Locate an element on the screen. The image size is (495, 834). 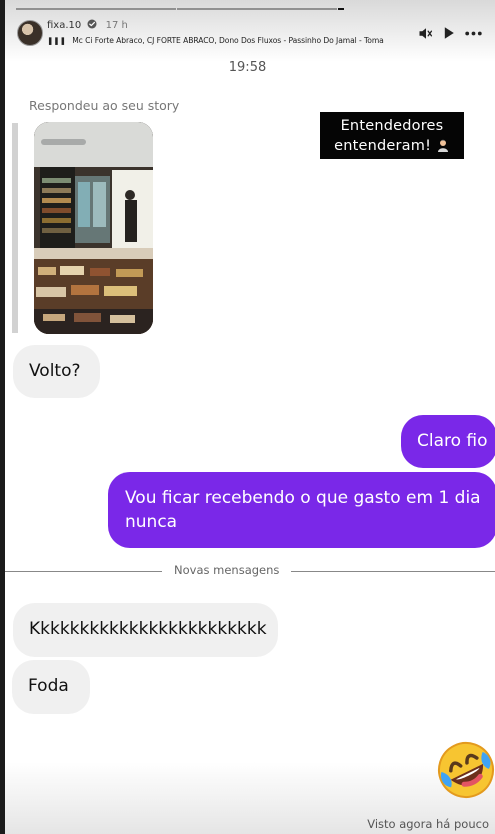
story-username: fixa.10 is located at coordinates (64, 25).